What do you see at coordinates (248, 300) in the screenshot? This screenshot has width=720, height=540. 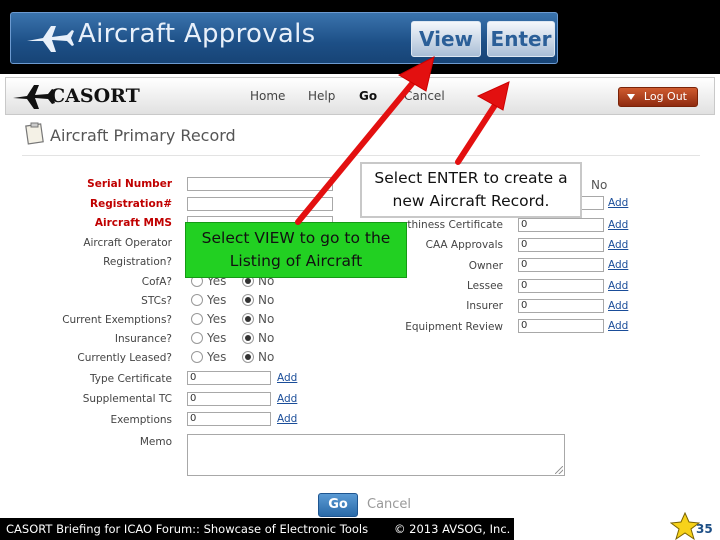 I see `stcs-no-radio` at bounding box center [248, 300].